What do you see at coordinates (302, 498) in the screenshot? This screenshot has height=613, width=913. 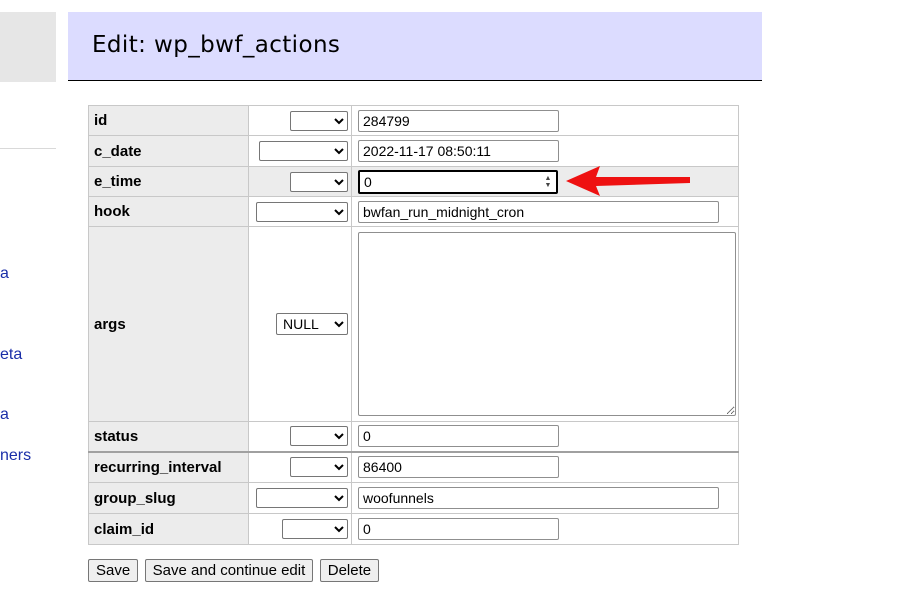 I see `function-select-group-slug` at bounding box center [302, 498].